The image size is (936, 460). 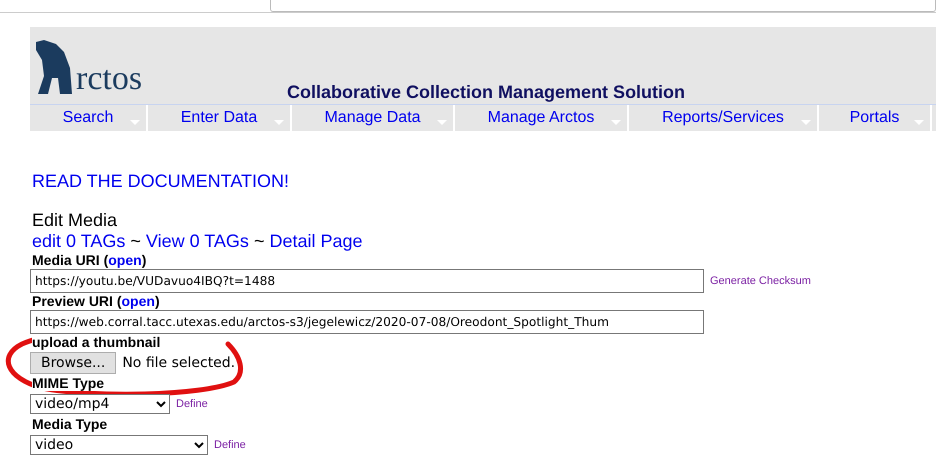 What do you see at coordinates (724, 118) in the screenshot?
I see `nav-menu-item: Reports/Services` at bounding box center [724, 118].